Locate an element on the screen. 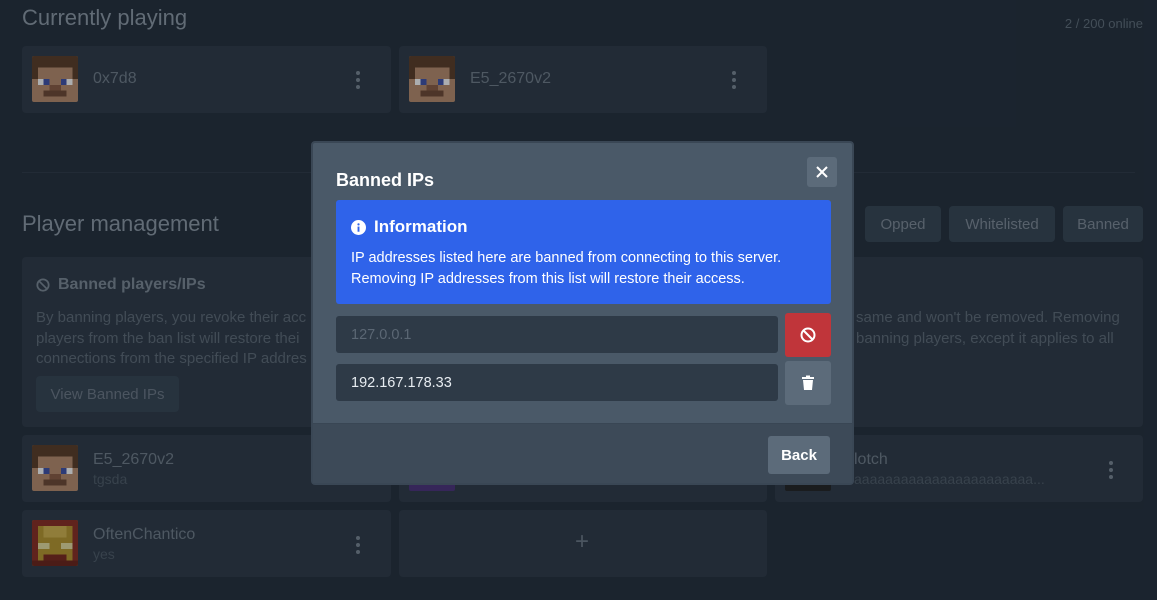 The image size is (1157, 600). ip-field: 192.167.178.33 is located at coordinates (557, 382).